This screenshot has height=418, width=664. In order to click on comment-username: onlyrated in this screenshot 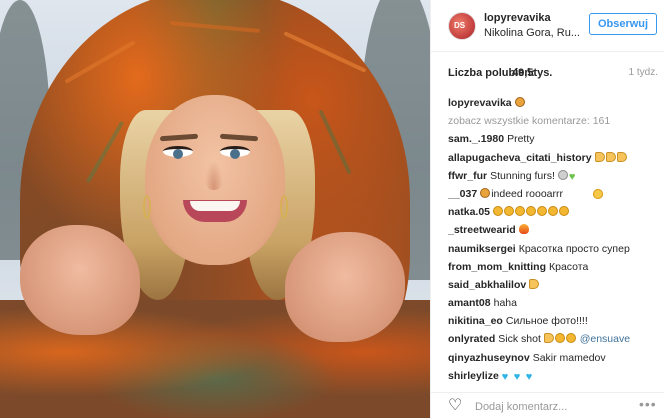, I will do `click(471, 339)`.